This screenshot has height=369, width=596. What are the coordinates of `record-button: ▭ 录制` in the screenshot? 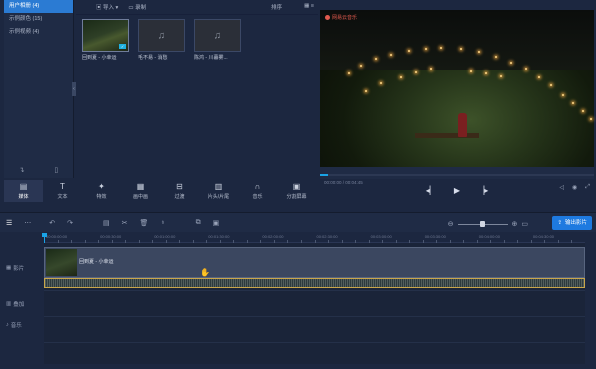 It's located at (137, 7).